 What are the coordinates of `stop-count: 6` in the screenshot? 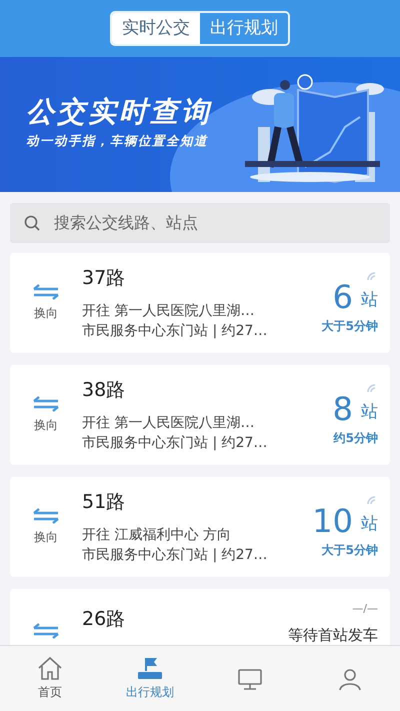 It's located at (342, 297).